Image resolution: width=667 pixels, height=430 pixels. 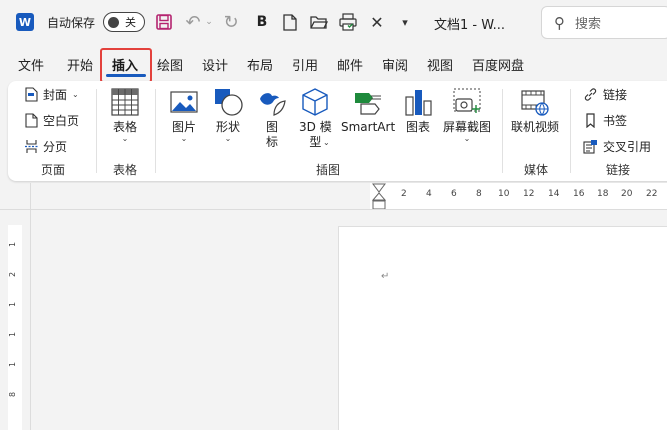 I want to click on chart-label: 图表, so click(x=417, y=127).